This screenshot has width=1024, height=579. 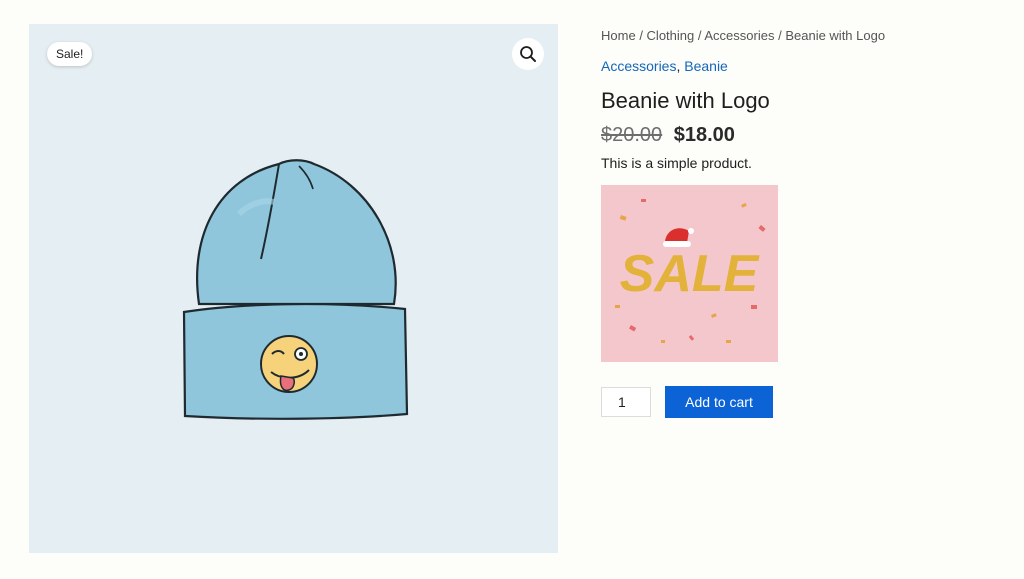 What do you see at coordinates (706, 66) in the screenshot?
I see `category-link-beanie: Beanie` at bounding box center [706, 66].